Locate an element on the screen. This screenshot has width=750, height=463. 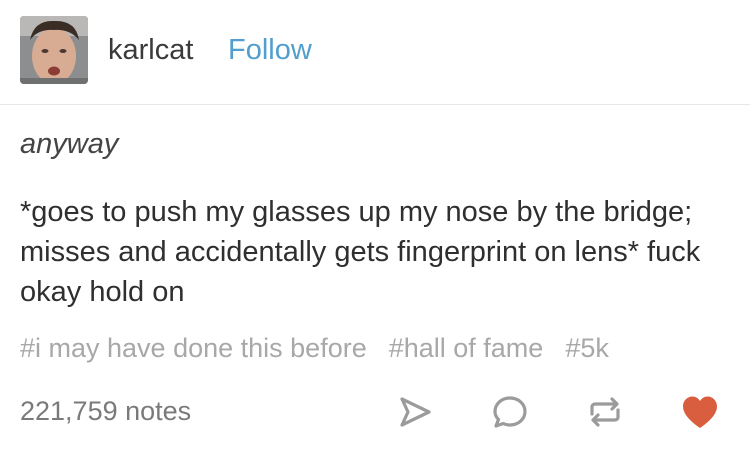
share-button is located at coordinates (415, 412).